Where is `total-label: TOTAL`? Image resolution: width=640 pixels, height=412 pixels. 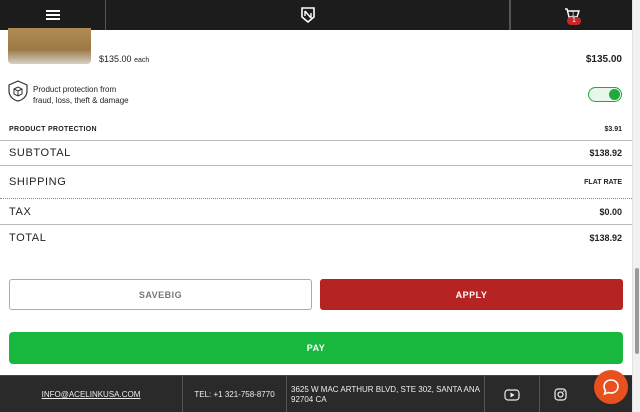
total-label: TOTAL is located at coordinates (28, 237).